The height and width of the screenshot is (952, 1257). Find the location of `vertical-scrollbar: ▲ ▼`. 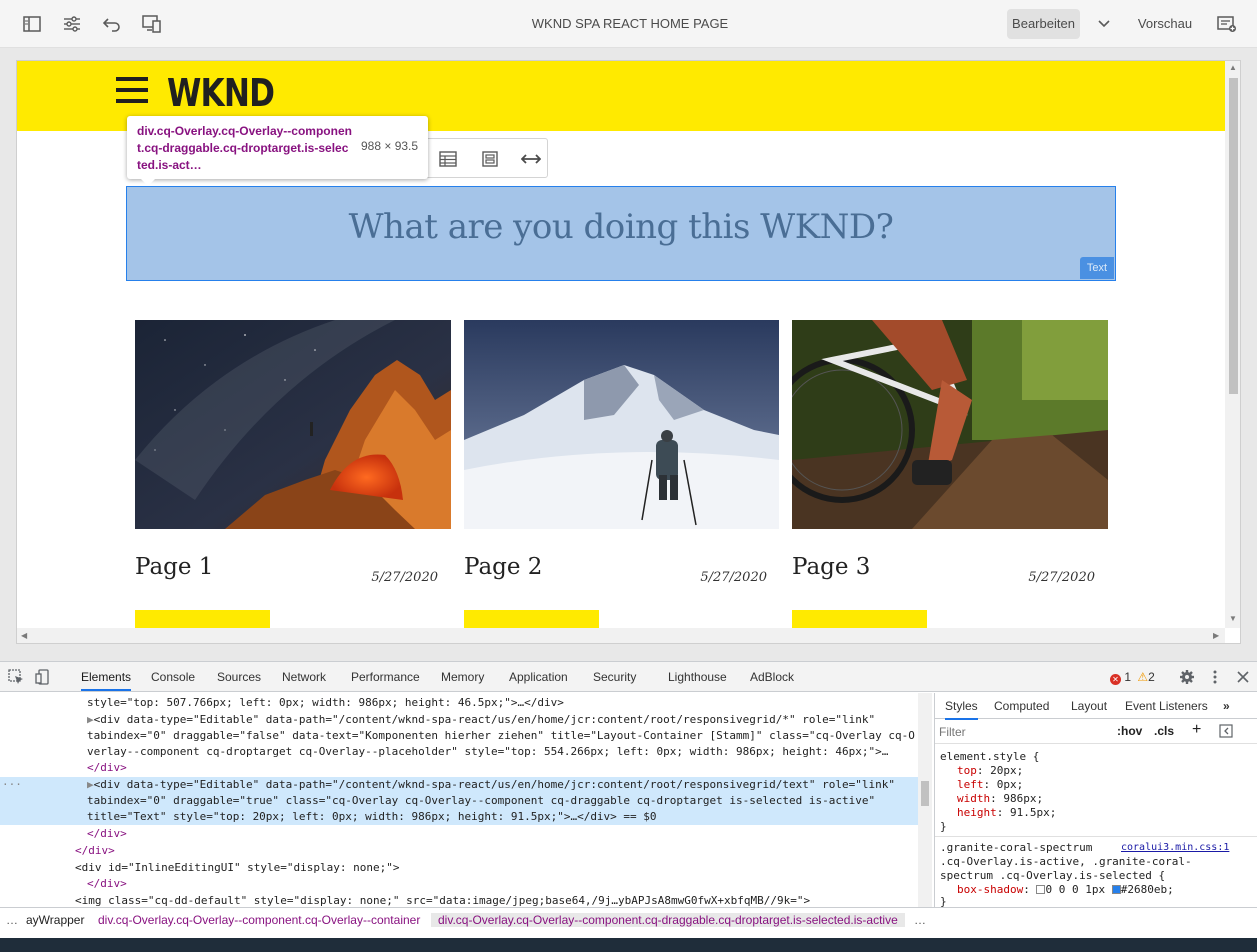

vertical-scrollbar: ▲ ▼ is located at coordinates (1232, 344).